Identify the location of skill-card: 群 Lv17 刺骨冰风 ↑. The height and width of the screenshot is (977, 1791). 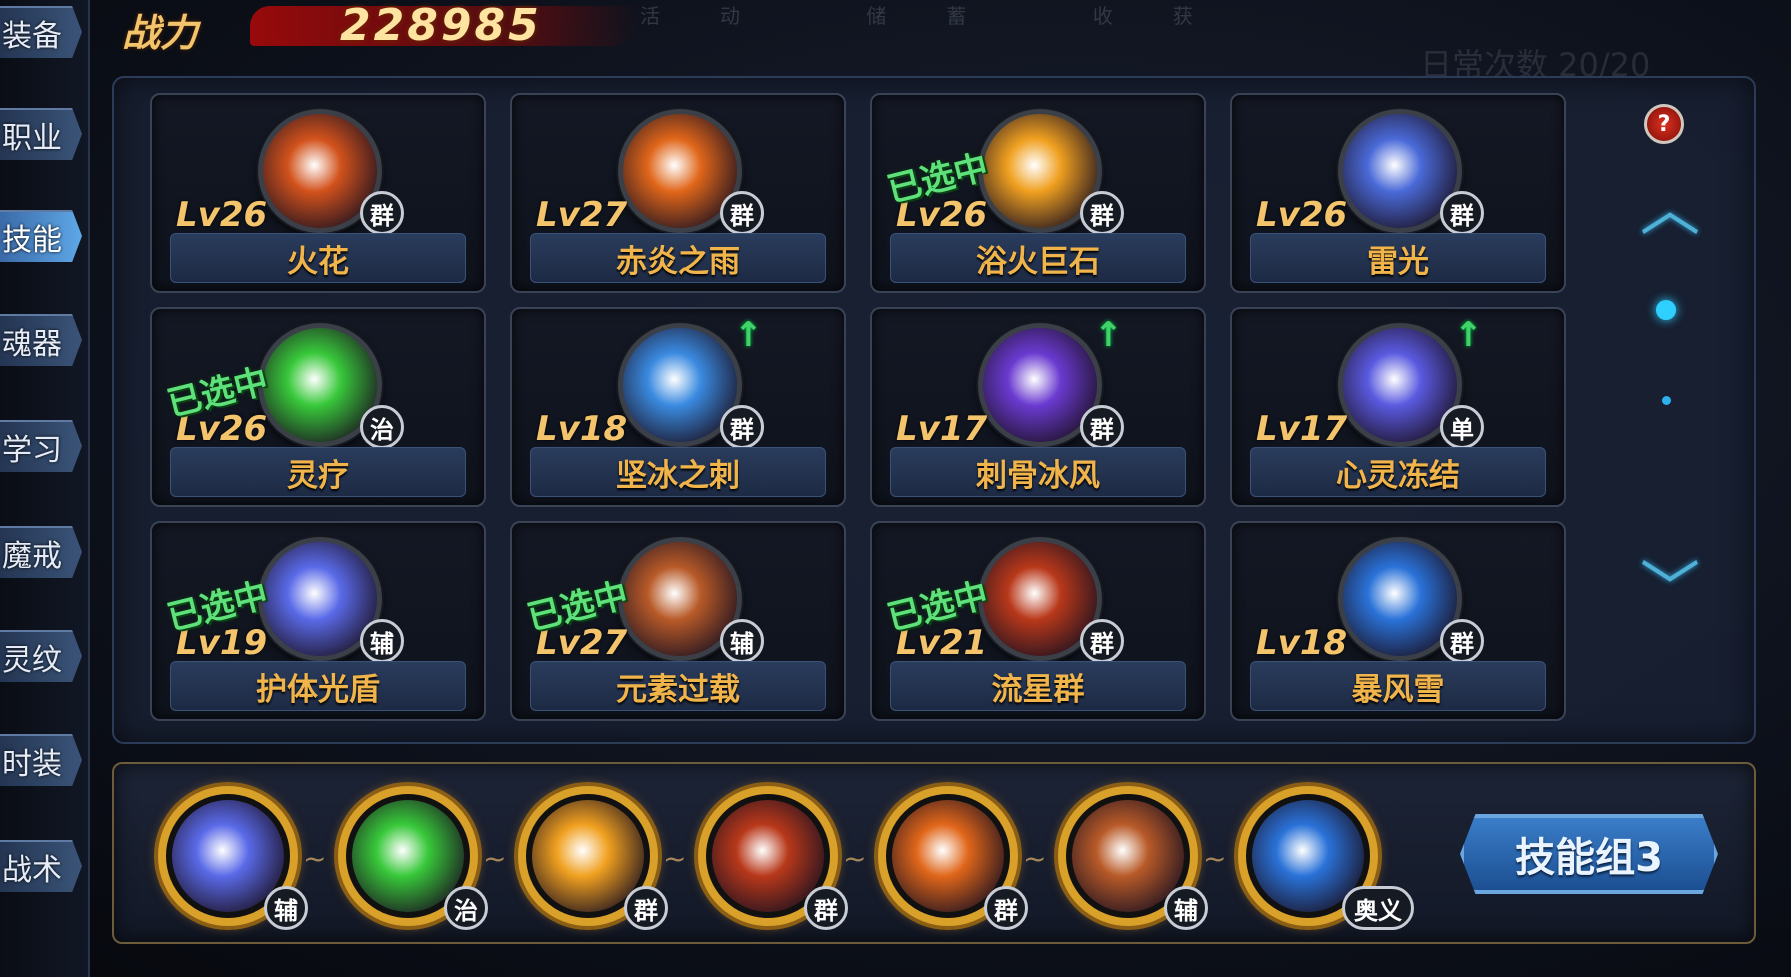
(1038, 407).